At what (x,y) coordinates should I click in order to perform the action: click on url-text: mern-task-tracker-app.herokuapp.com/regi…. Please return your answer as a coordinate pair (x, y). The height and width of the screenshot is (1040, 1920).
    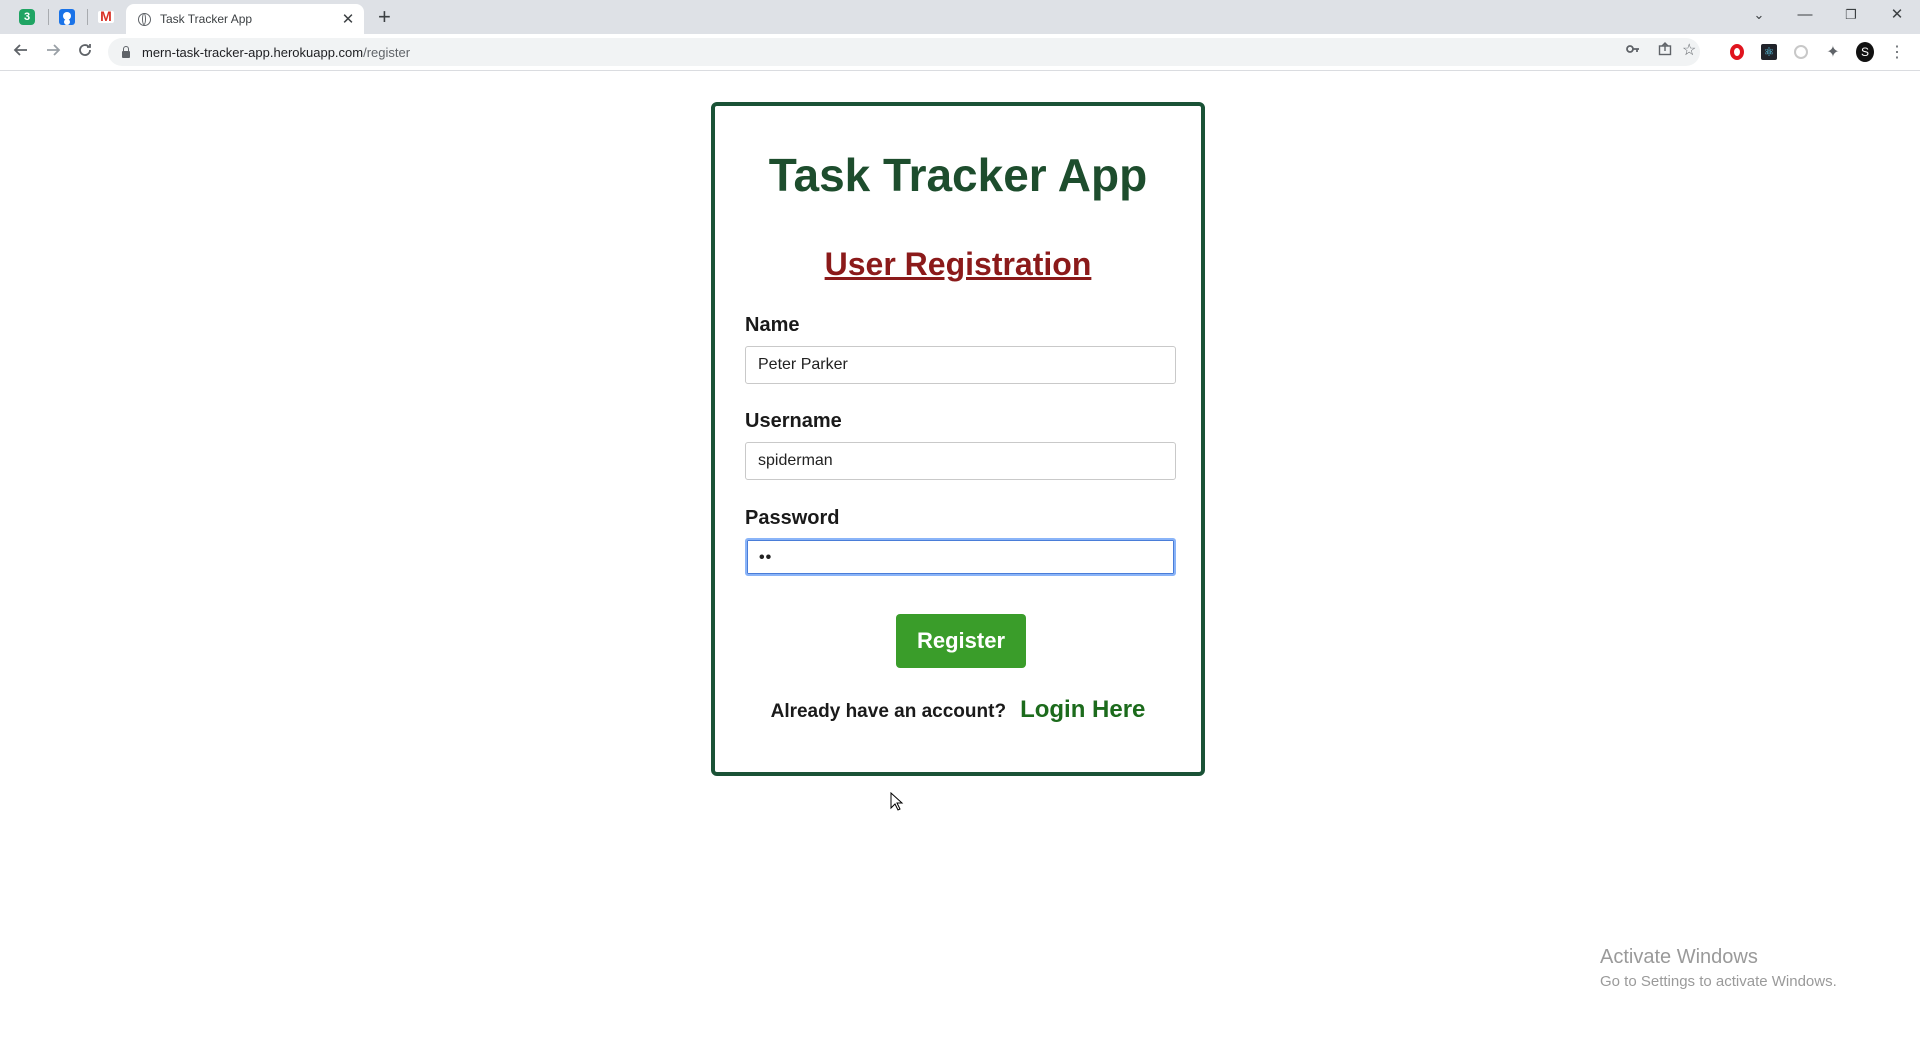
    Looking at the image, I should click on (276, 52).